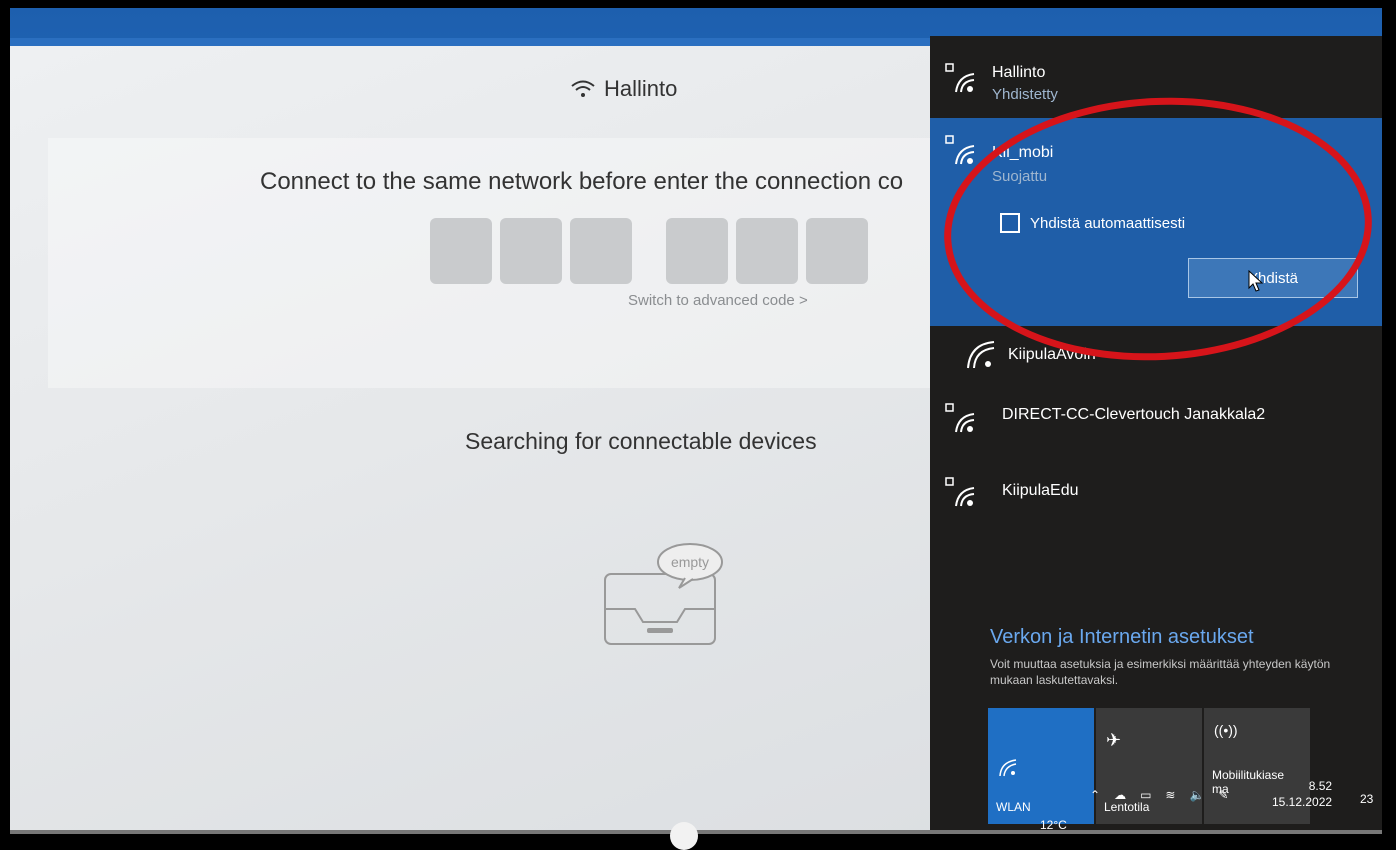  I want to click on volume-icon: 🔈, so click(1196, 795).